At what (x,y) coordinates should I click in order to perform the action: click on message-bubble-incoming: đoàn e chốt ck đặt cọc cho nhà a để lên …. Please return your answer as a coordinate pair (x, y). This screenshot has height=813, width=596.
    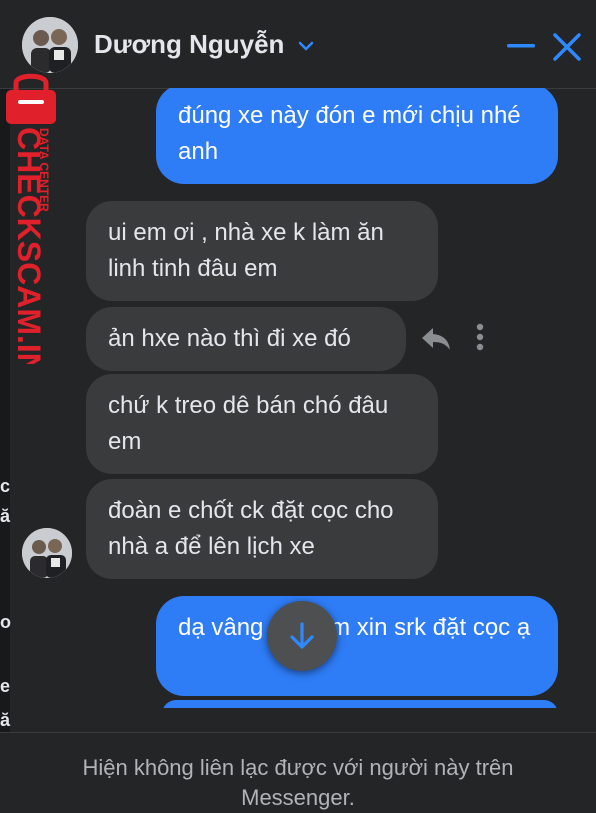
    Looking at the image, I should click on (262, 529).